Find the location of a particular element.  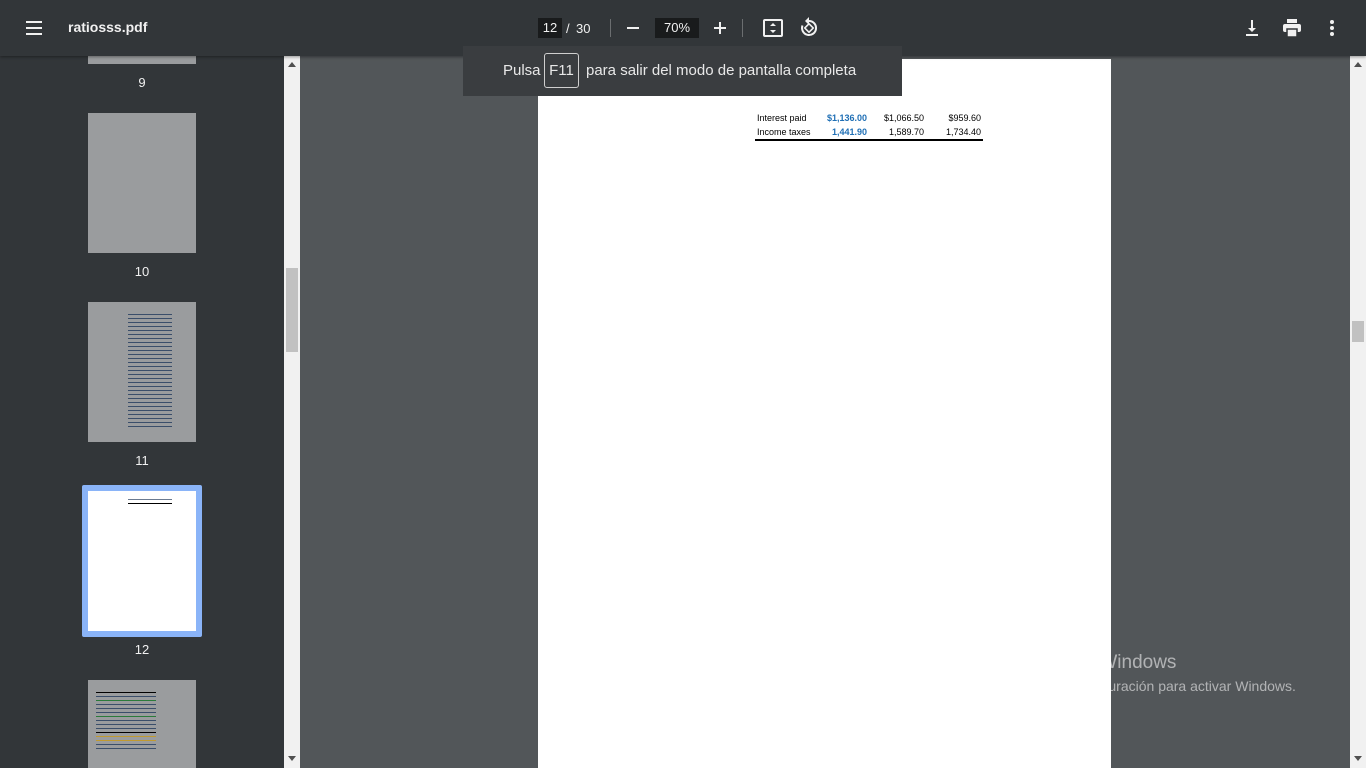

thumbnail-label: 10 is located at coordinates (142, 271).